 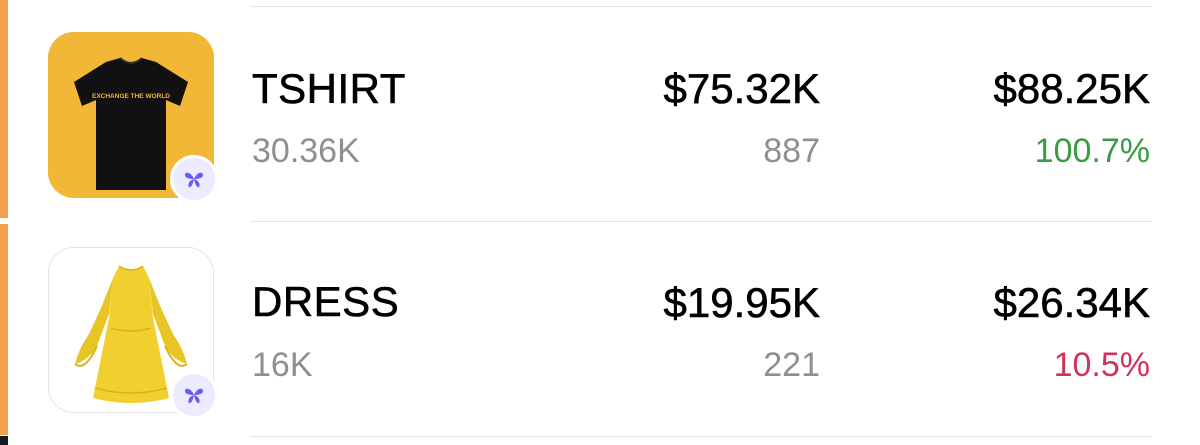 What do you see at coordinates (791, 151) in the screenshot?
I see `product-col2-sub: 887` at bounding box center [791, 151].